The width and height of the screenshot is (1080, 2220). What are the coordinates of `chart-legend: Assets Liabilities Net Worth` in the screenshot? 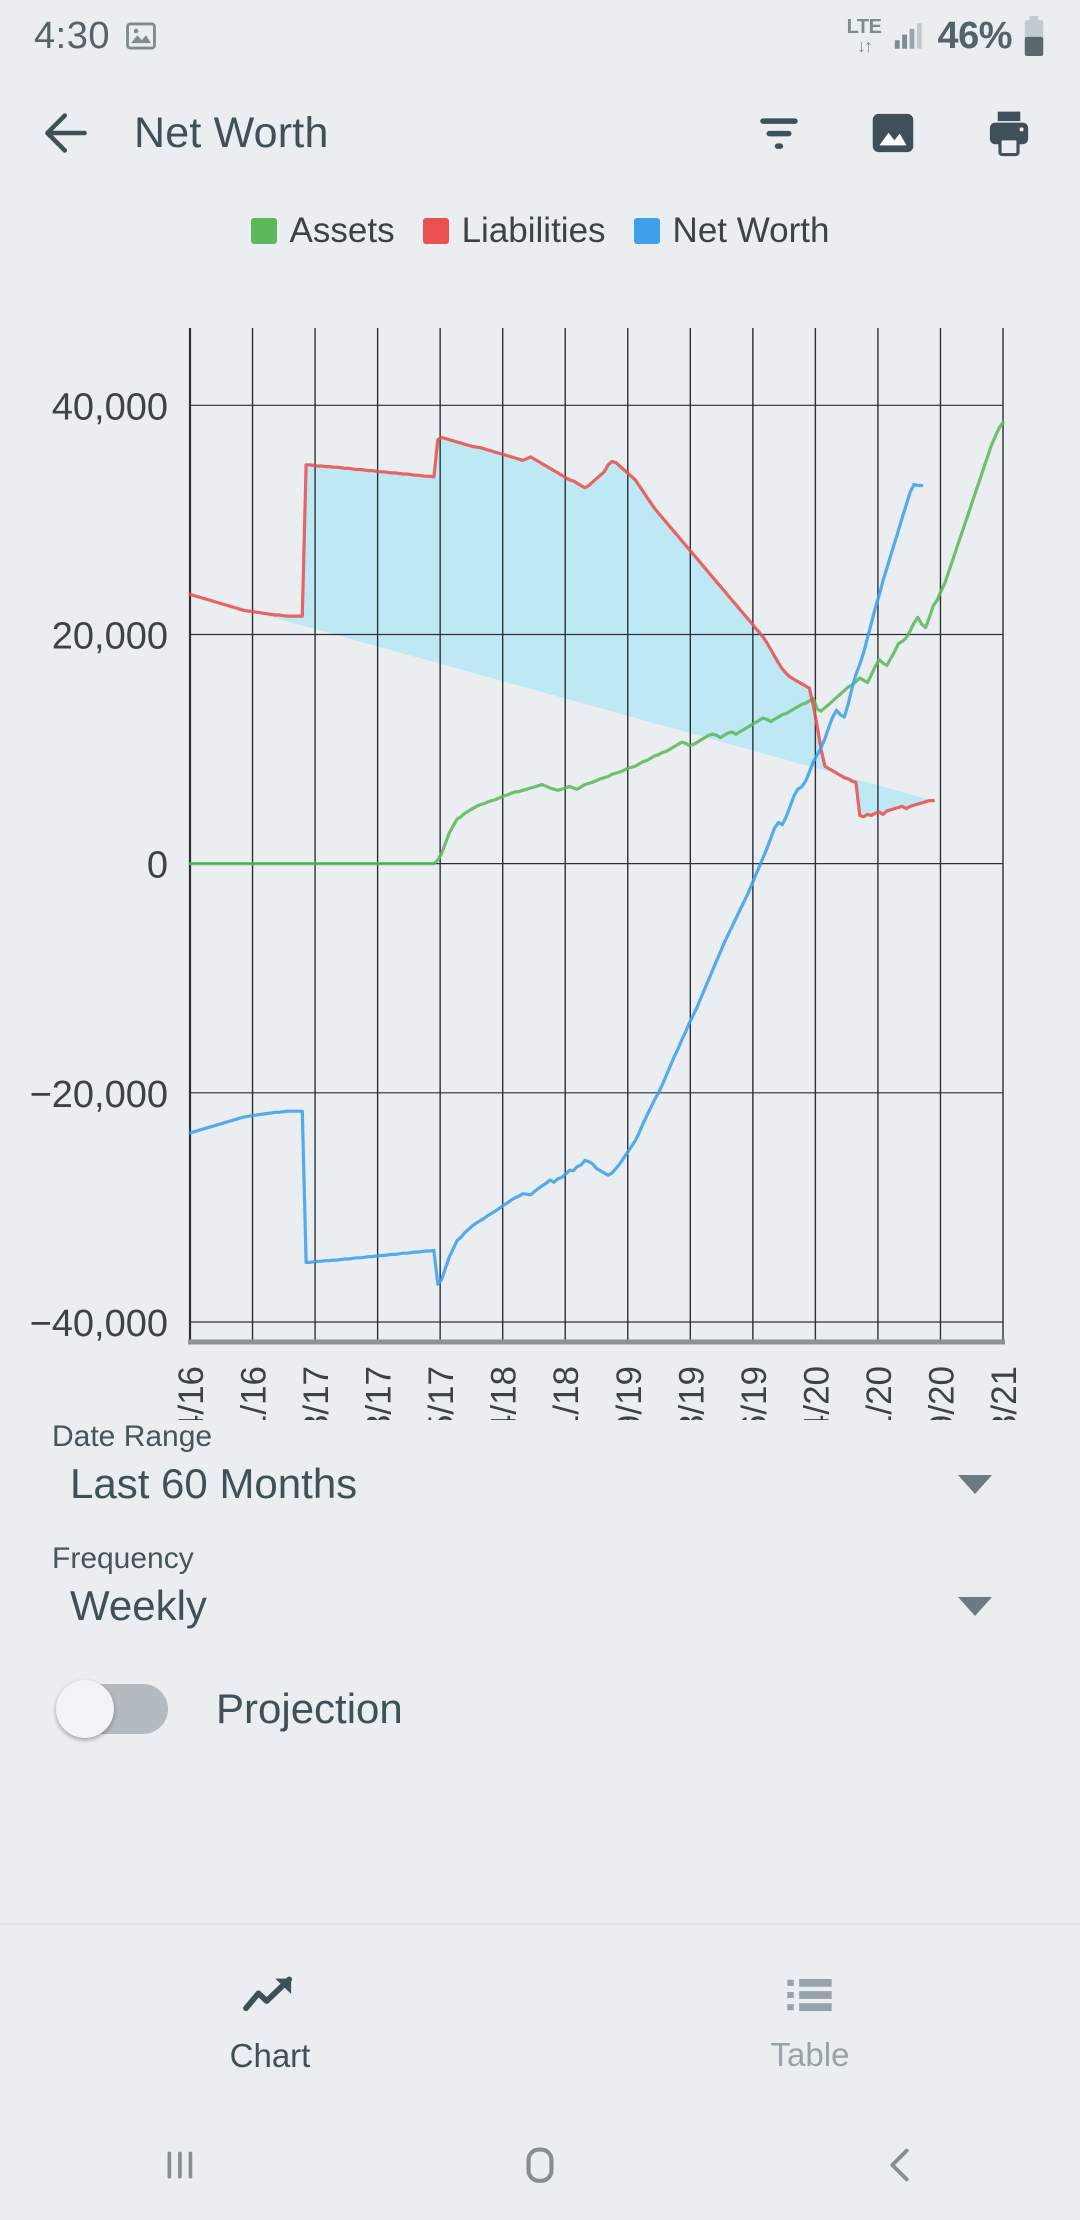 It's located at (540, 231).